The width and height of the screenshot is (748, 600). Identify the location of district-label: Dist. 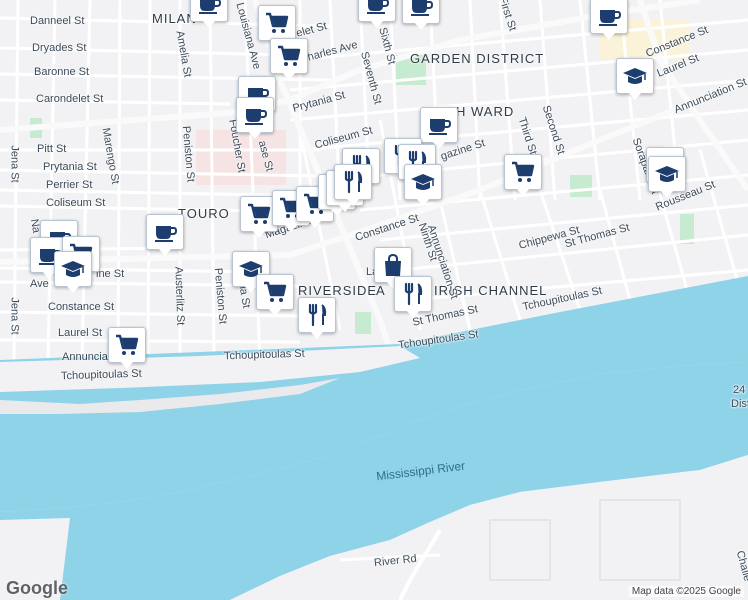
(739, 404).